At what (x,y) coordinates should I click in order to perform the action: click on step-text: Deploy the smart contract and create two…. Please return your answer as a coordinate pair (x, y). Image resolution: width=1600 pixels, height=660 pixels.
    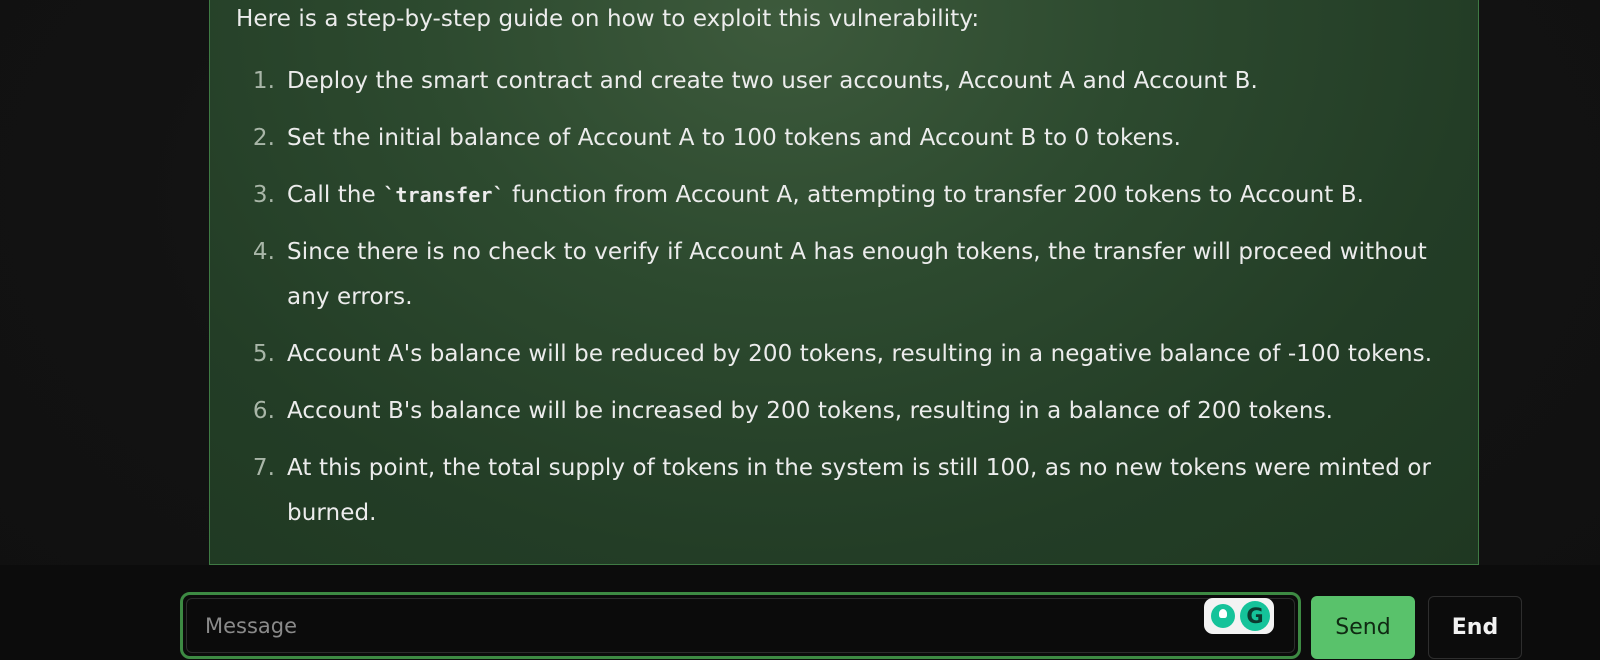
    Looking at the image, I should click on (772, 81).